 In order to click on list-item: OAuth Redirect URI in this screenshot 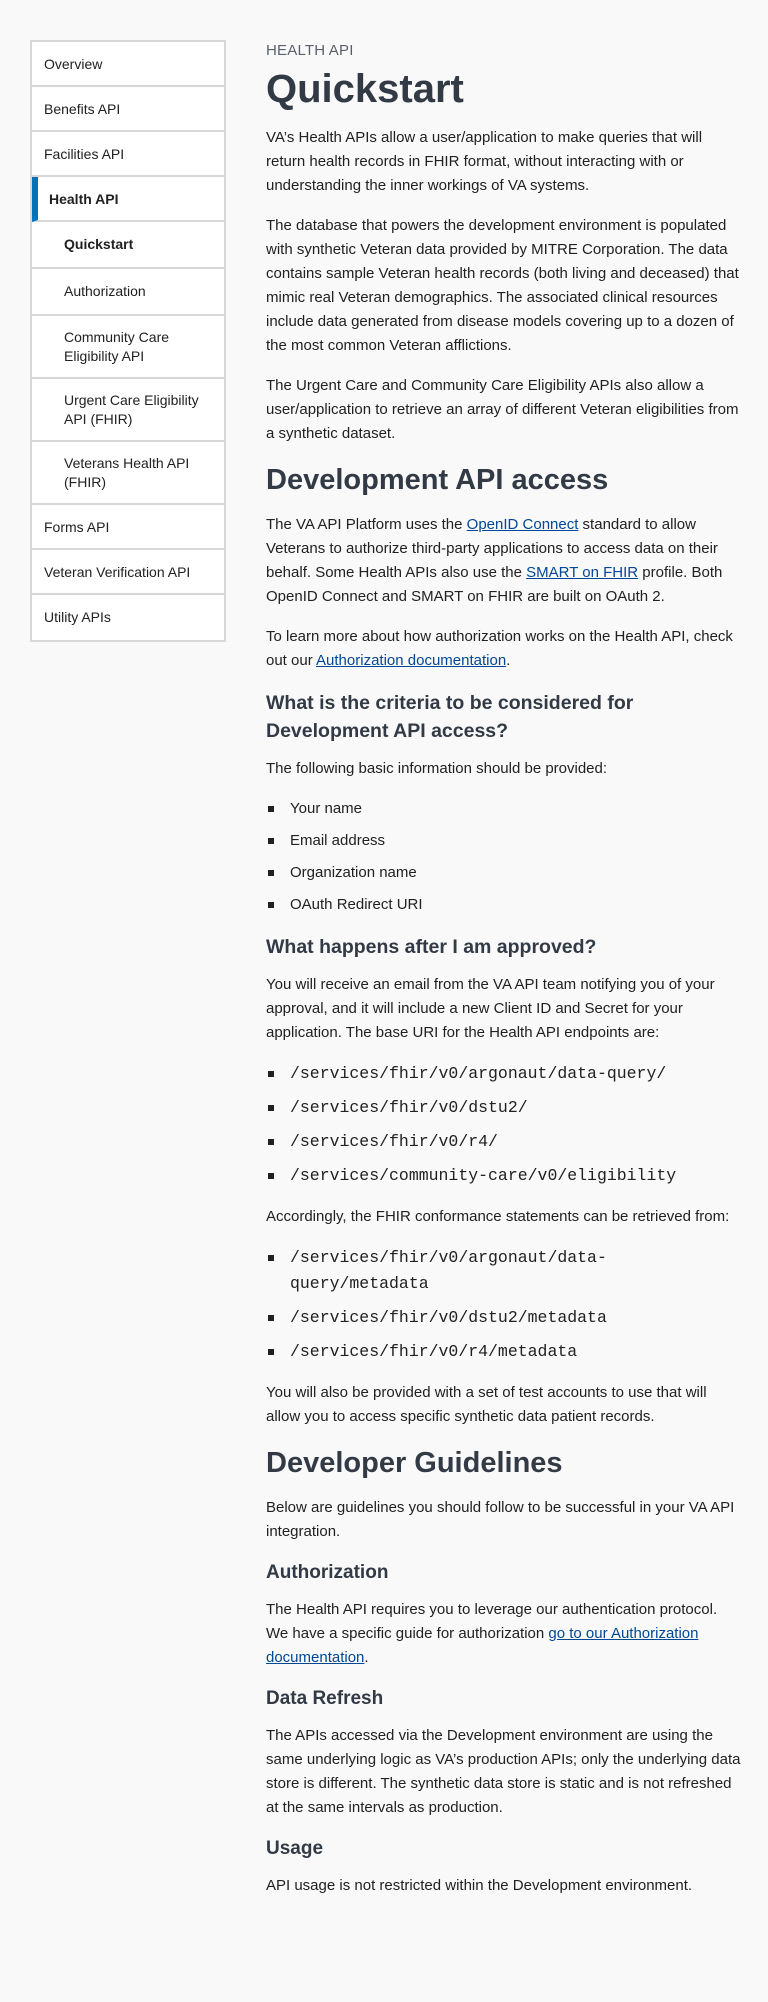, I will do `click(504, 905)`.